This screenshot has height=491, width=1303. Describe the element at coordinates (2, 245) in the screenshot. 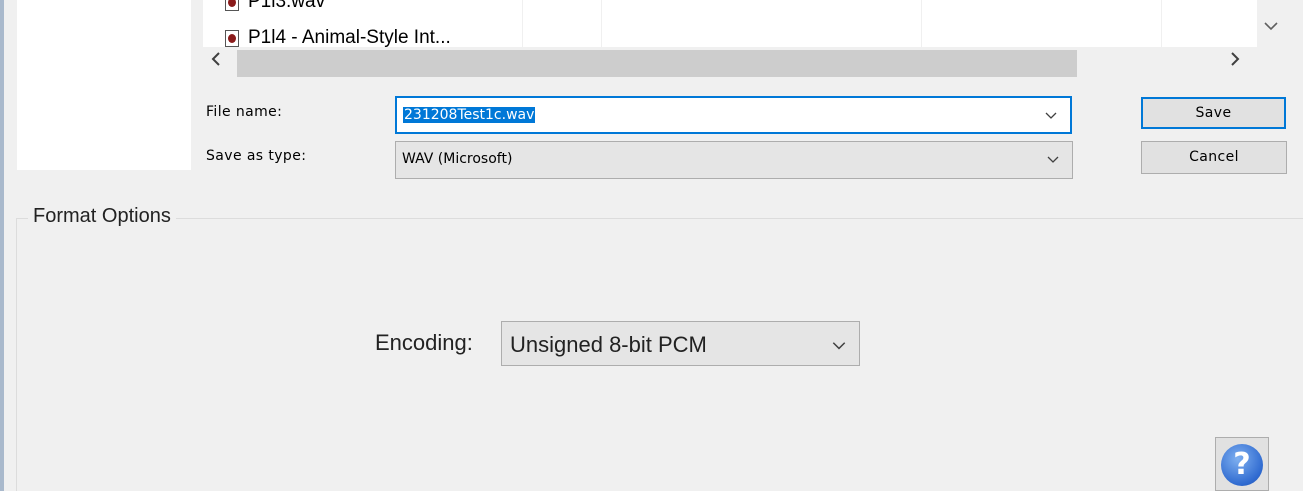

I see `window-border` at that location.